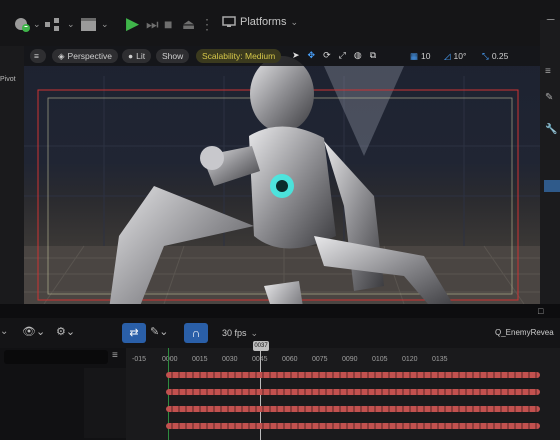 The height and width of the screenshot is (440, 560). What do you see at coordinates (447, 55) in the screenshot?
I see `rotation-snap-icon: ◿` at bounding box center [447, 55].